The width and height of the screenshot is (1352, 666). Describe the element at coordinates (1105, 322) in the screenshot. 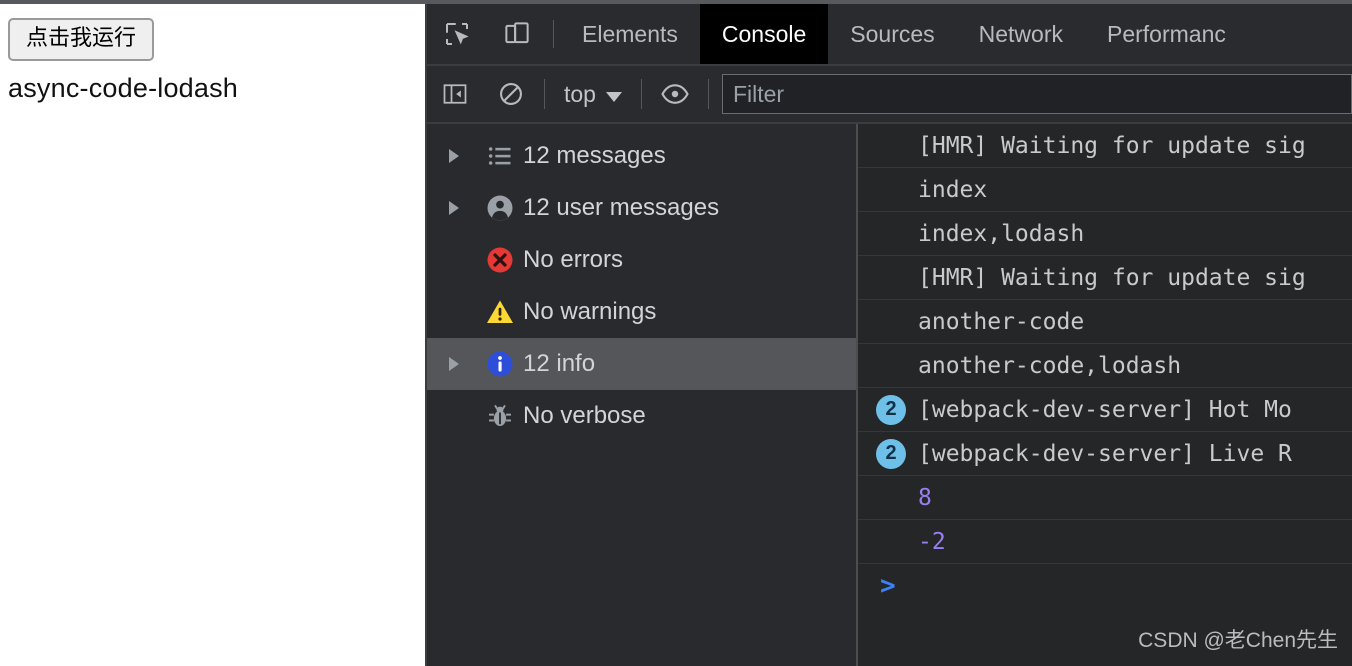

I see `console-message-row: another-code` at that location.